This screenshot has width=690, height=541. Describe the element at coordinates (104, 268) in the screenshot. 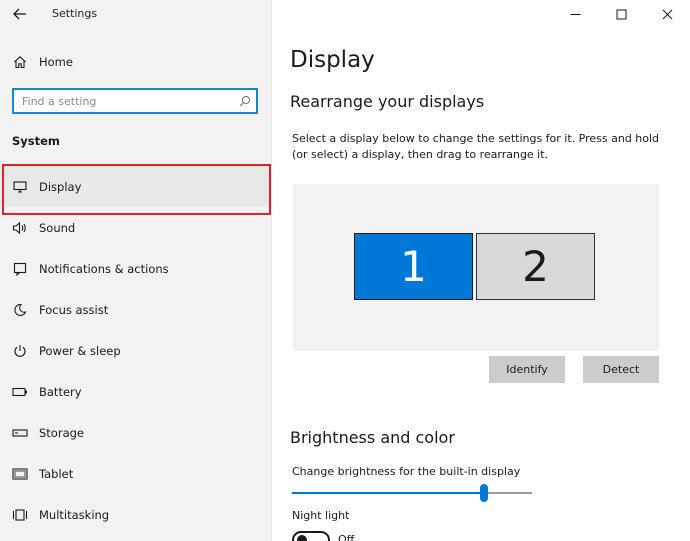

I see `sidebar-item-label: Notifications & actions` at that location.